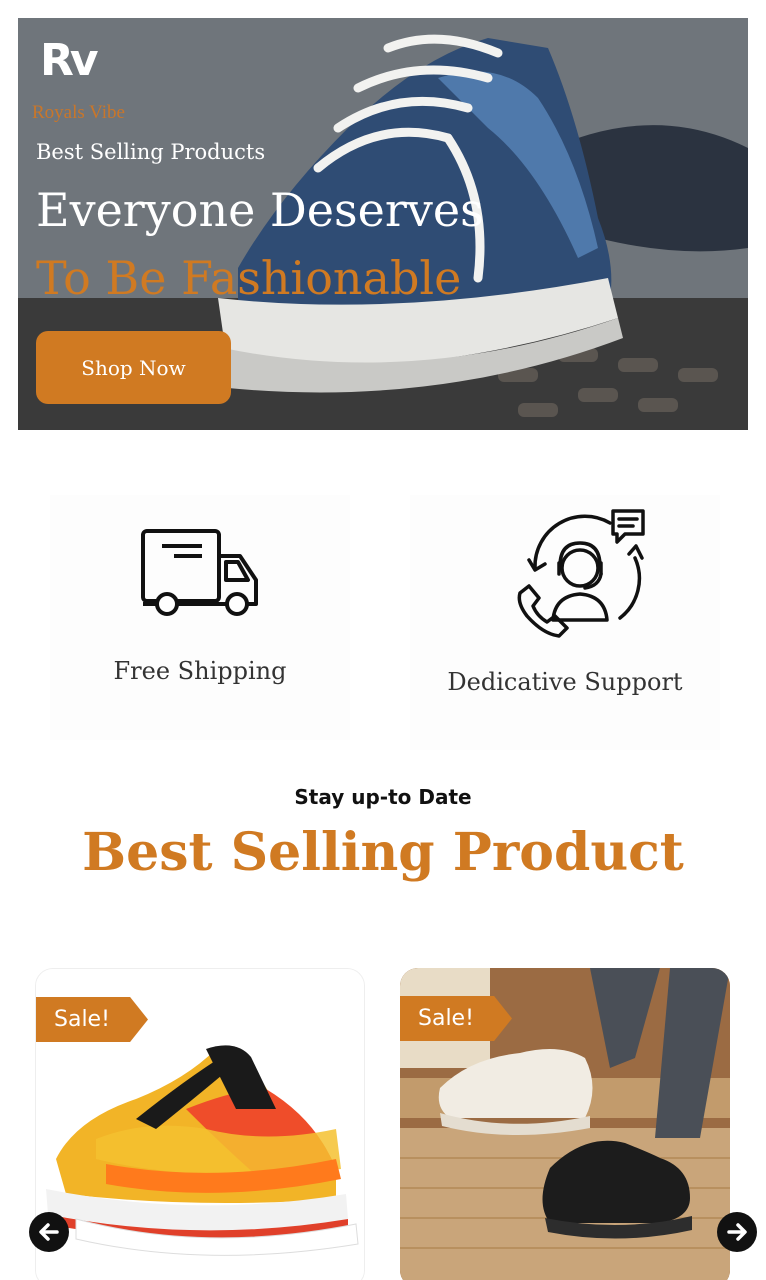  I want to click on arrow-right-icon, so click(737, 1232).